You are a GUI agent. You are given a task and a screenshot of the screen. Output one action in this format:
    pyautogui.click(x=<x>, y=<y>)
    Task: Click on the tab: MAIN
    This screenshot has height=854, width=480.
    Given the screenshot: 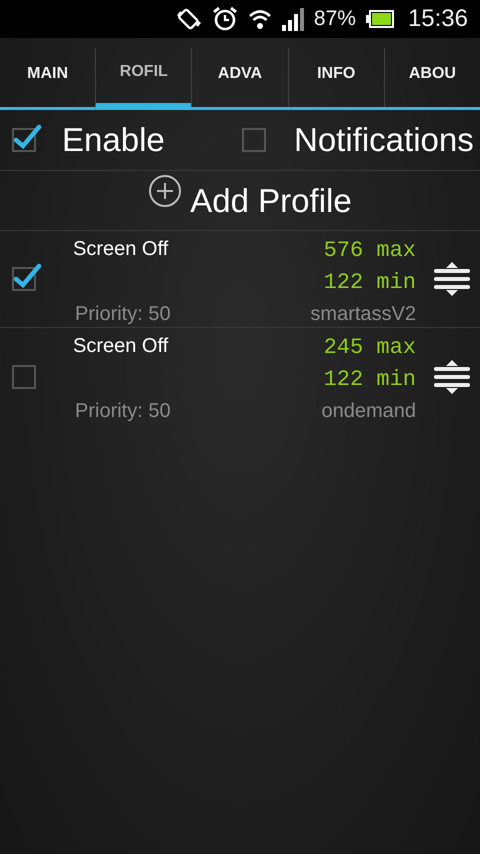 What is the action you would take?
    pyautogui.click(x=48, y=77)
    